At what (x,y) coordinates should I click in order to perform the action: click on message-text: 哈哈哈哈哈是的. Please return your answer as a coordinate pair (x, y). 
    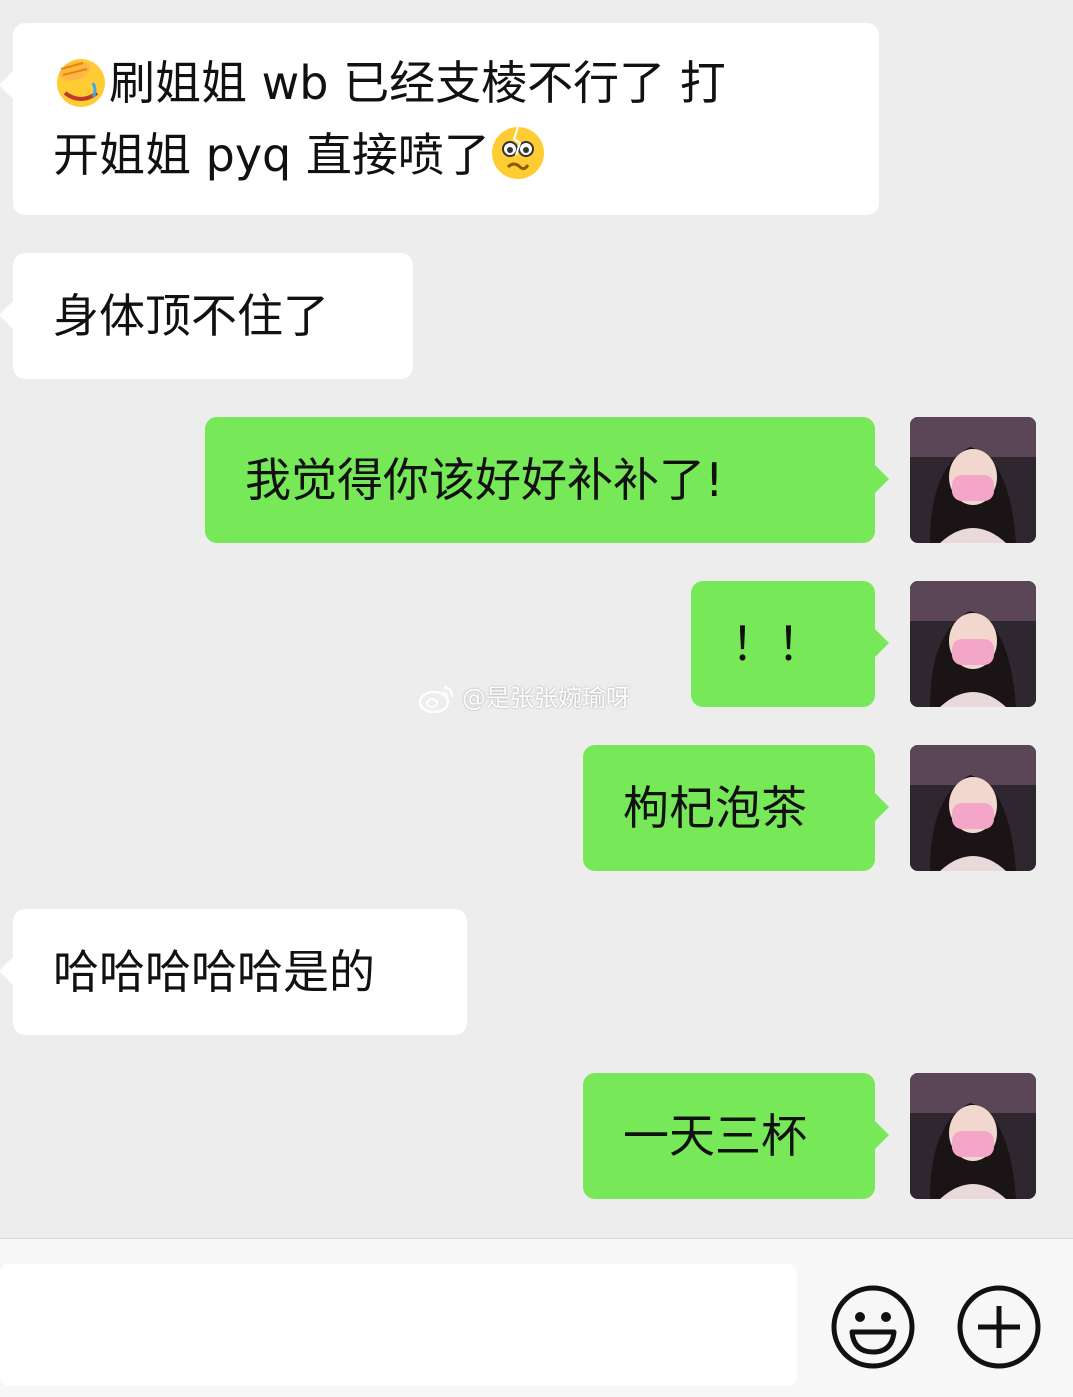
    Looking at the image, I should click on (214, 972).